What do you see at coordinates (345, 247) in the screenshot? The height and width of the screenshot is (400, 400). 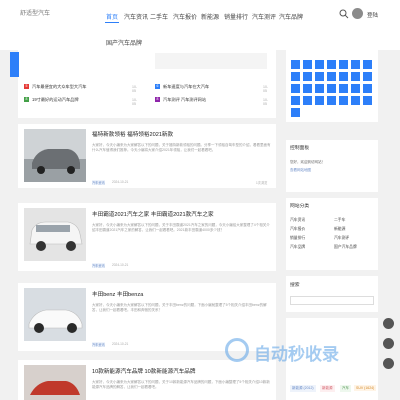 I see `category-item: 国产汽车品牌` at bounding box center [345, 247].